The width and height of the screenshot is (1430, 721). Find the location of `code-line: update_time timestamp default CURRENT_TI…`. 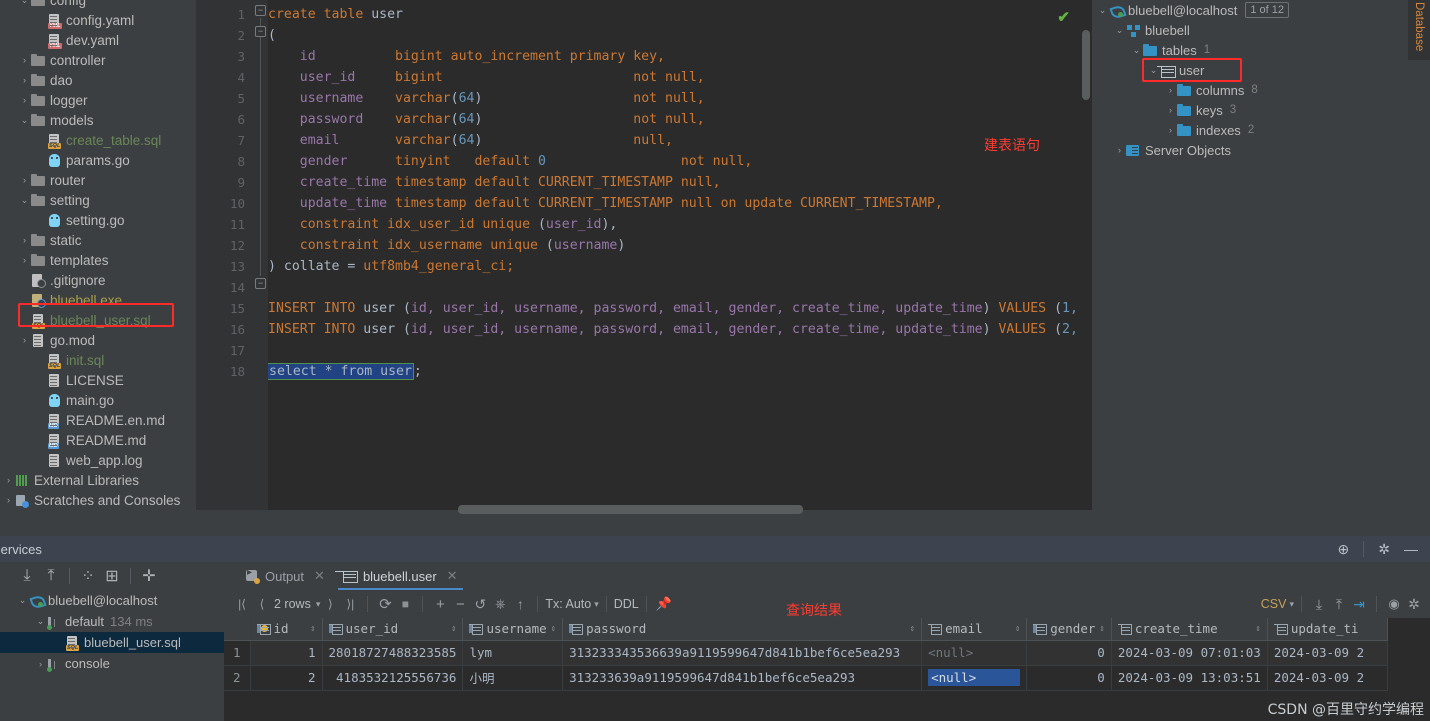

code-line: update_time timestamp default CURRENT_TI… is located at coordinates (672, 203).